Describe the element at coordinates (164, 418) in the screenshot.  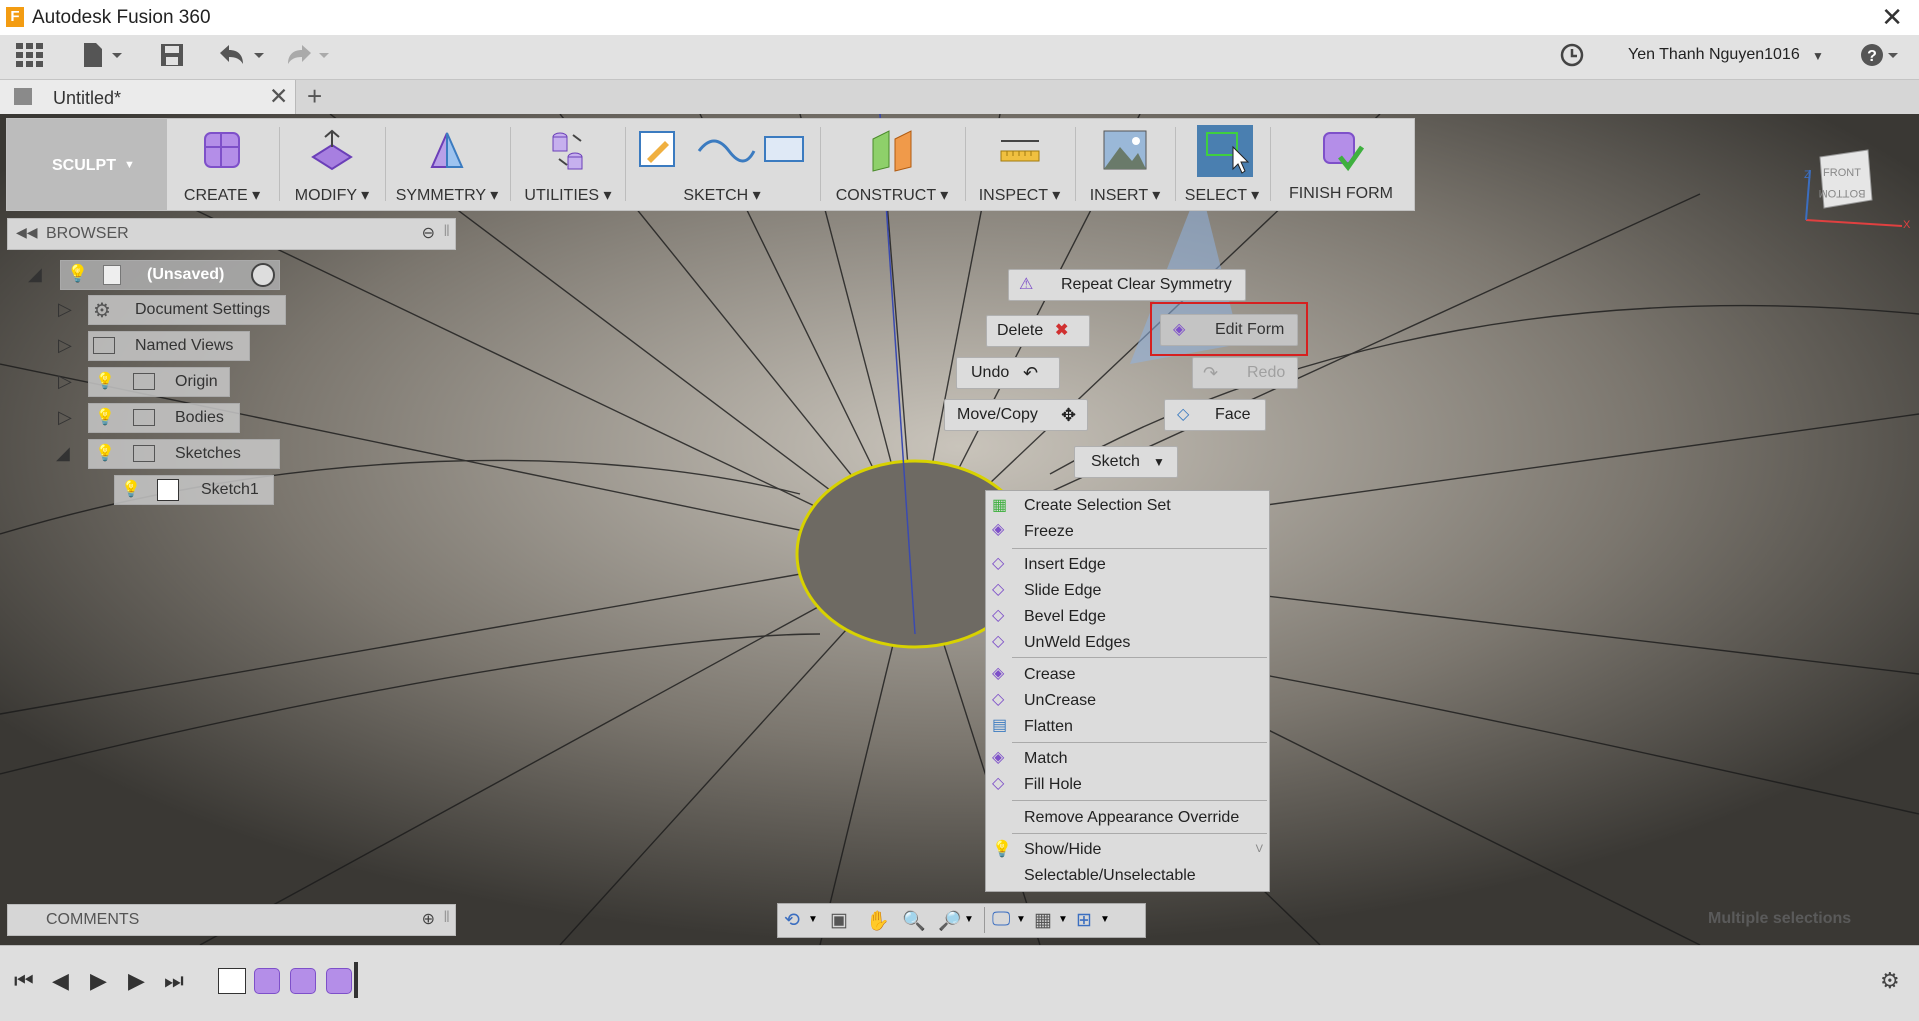
I see `browser-item-bodies: 💡 Bodies` at that location.